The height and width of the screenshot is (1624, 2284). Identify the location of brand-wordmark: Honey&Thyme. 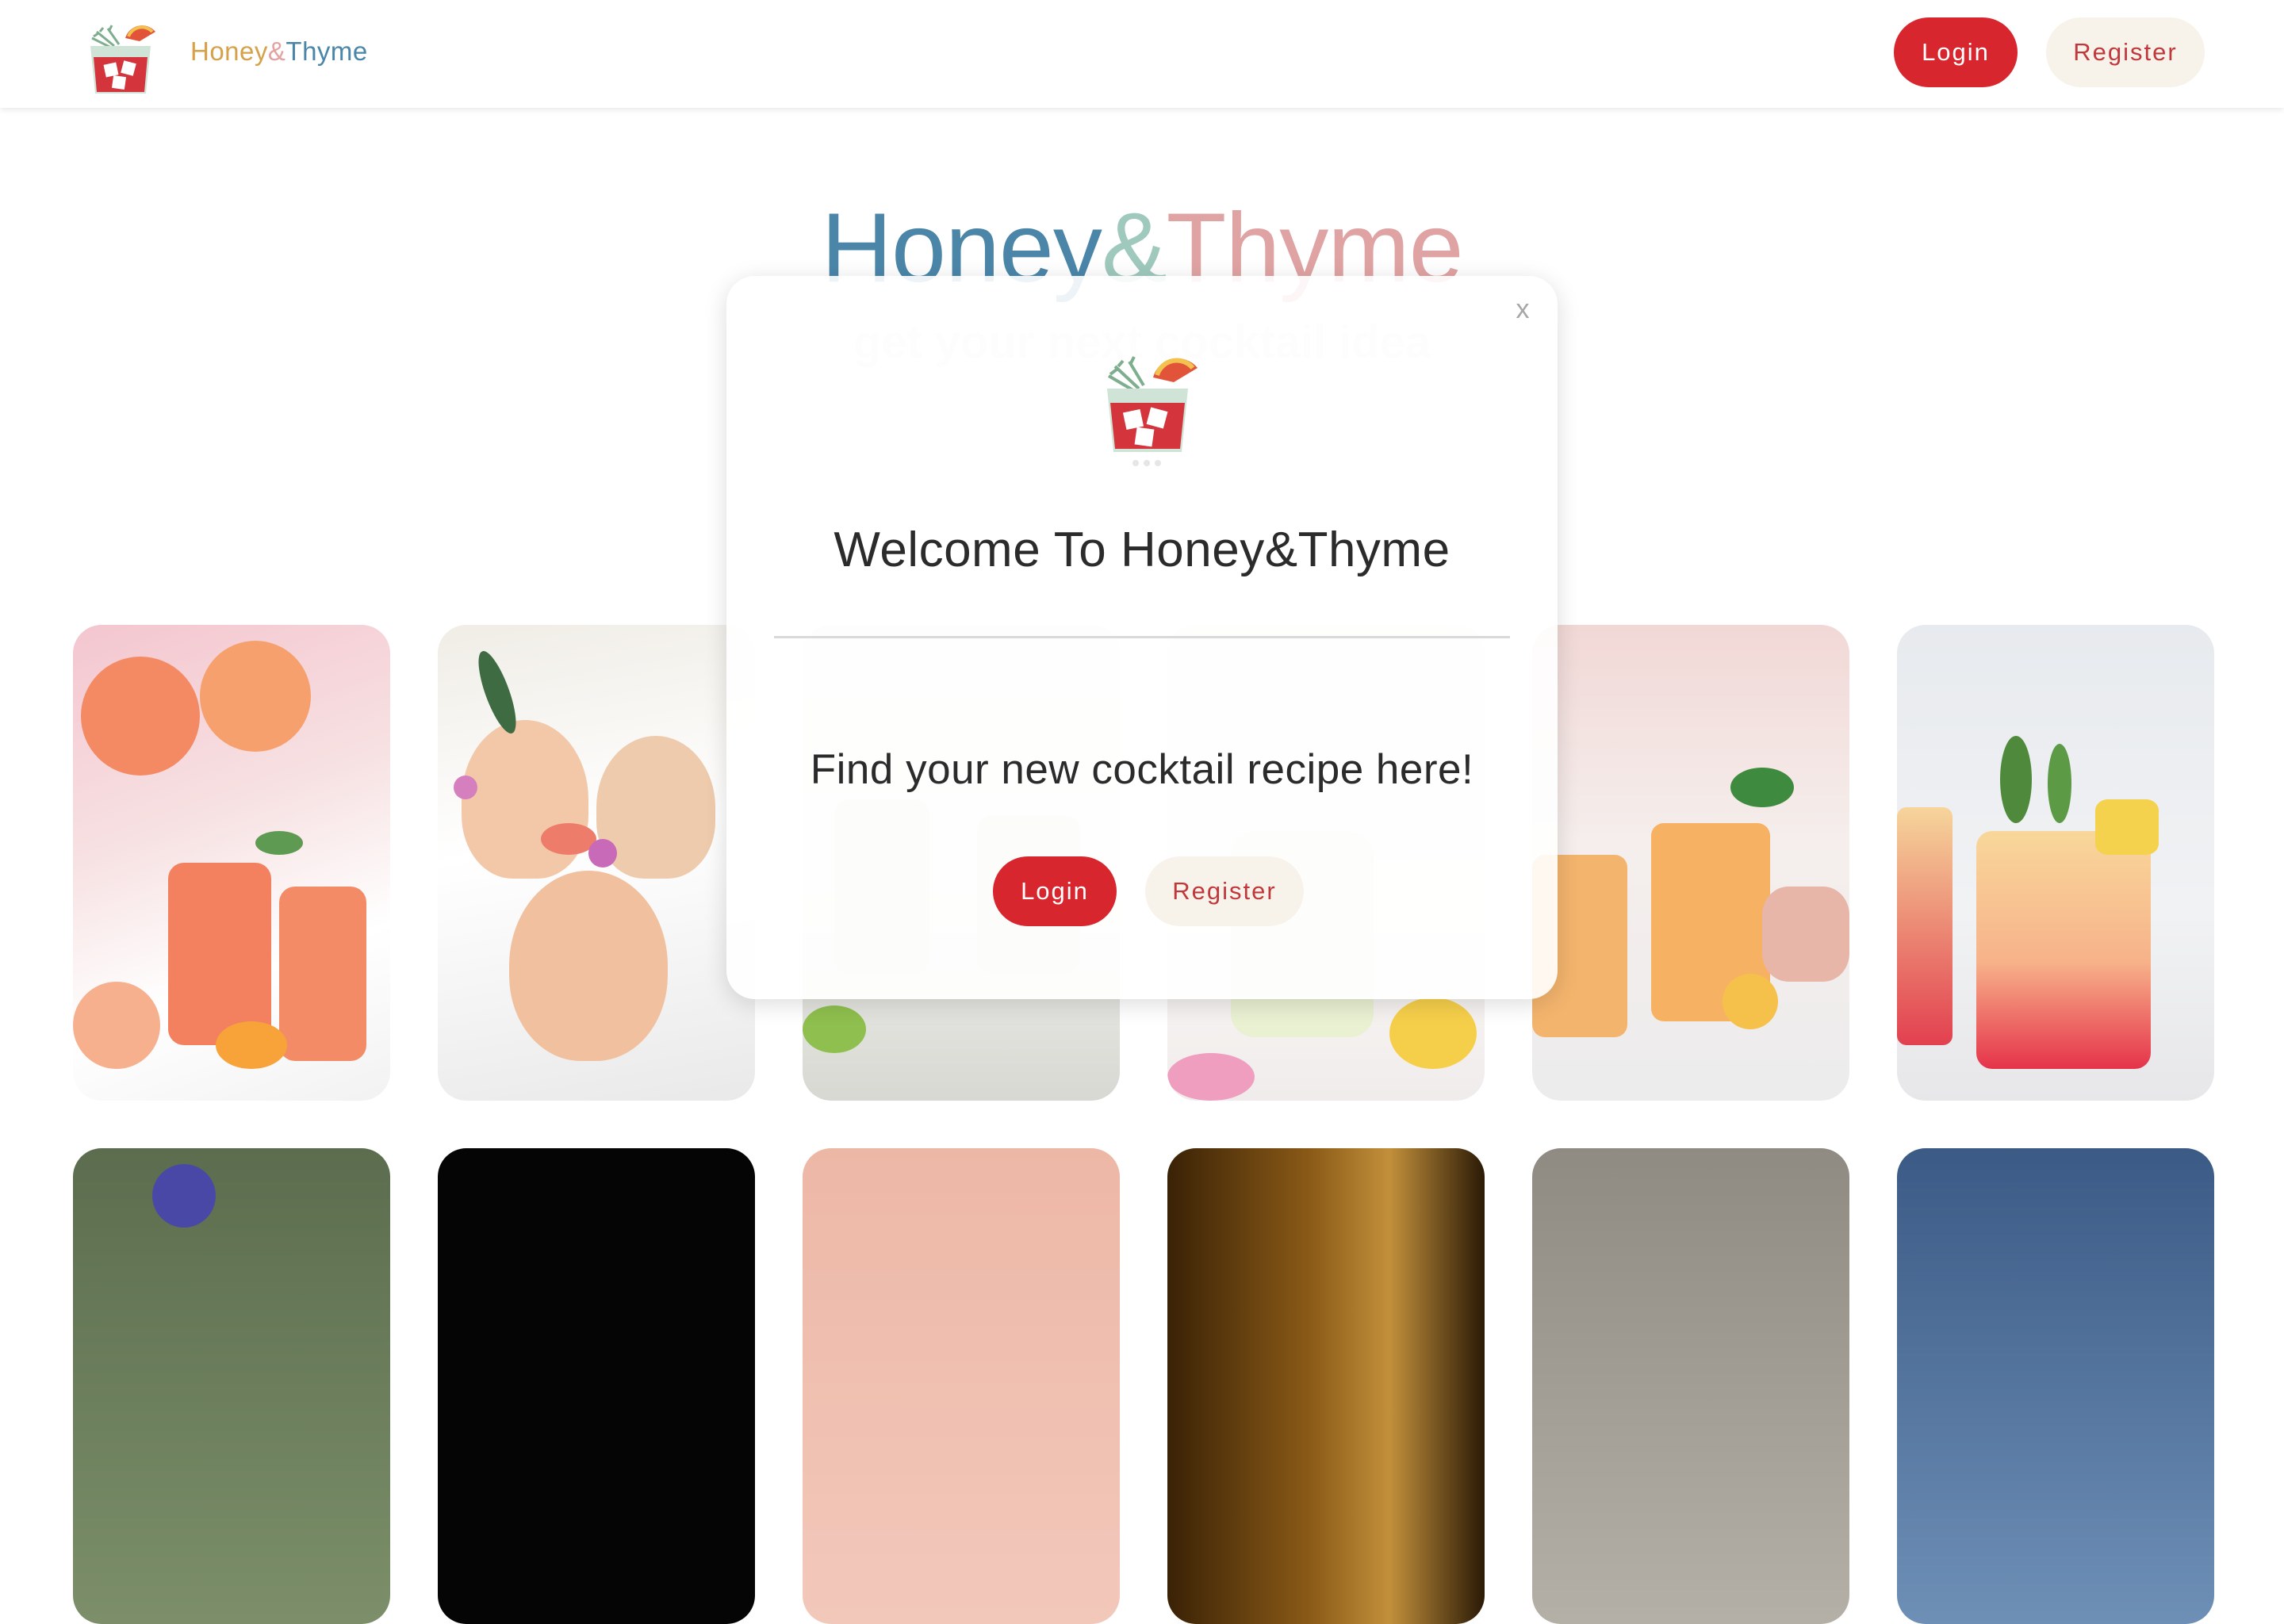
(279, 52).